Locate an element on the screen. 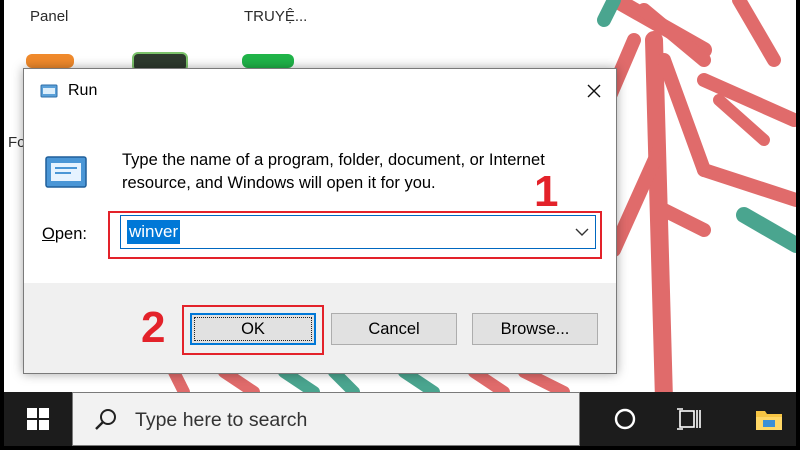 This screenshot has width=800, height=450. open-label: Open: is located at coordinates (64, 234).